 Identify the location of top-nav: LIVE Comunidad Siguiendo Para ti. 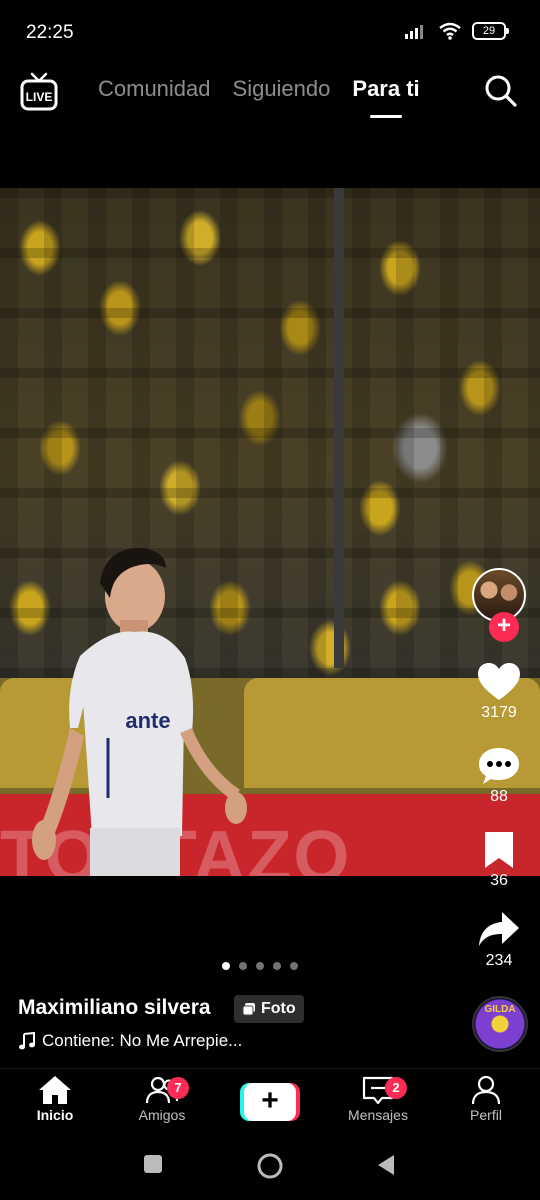
(270, 96).